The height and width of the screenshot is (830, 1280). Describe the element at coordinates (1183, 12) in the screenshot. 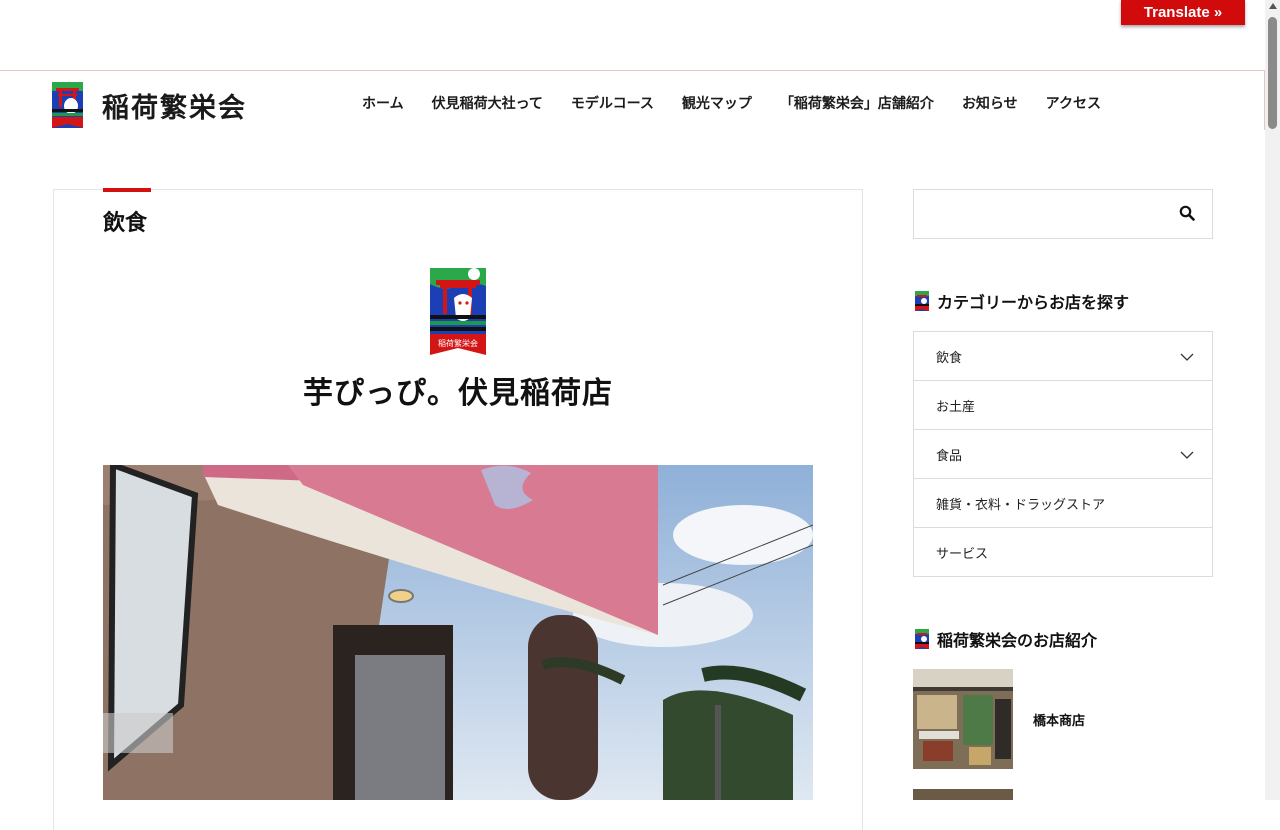

I see `translate-button: Translate »` at that location.